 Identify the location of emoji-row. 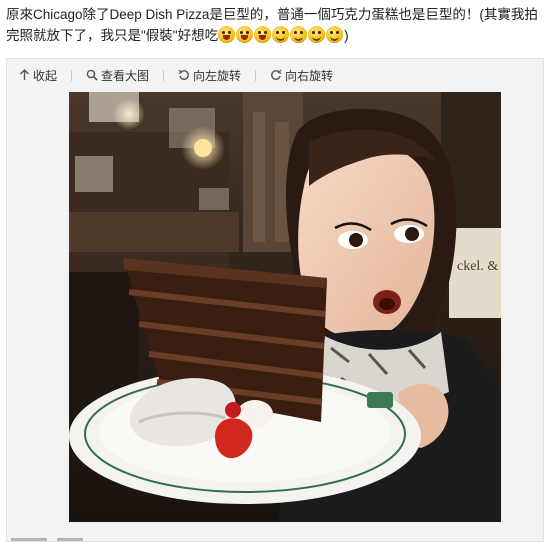
(281, 34).